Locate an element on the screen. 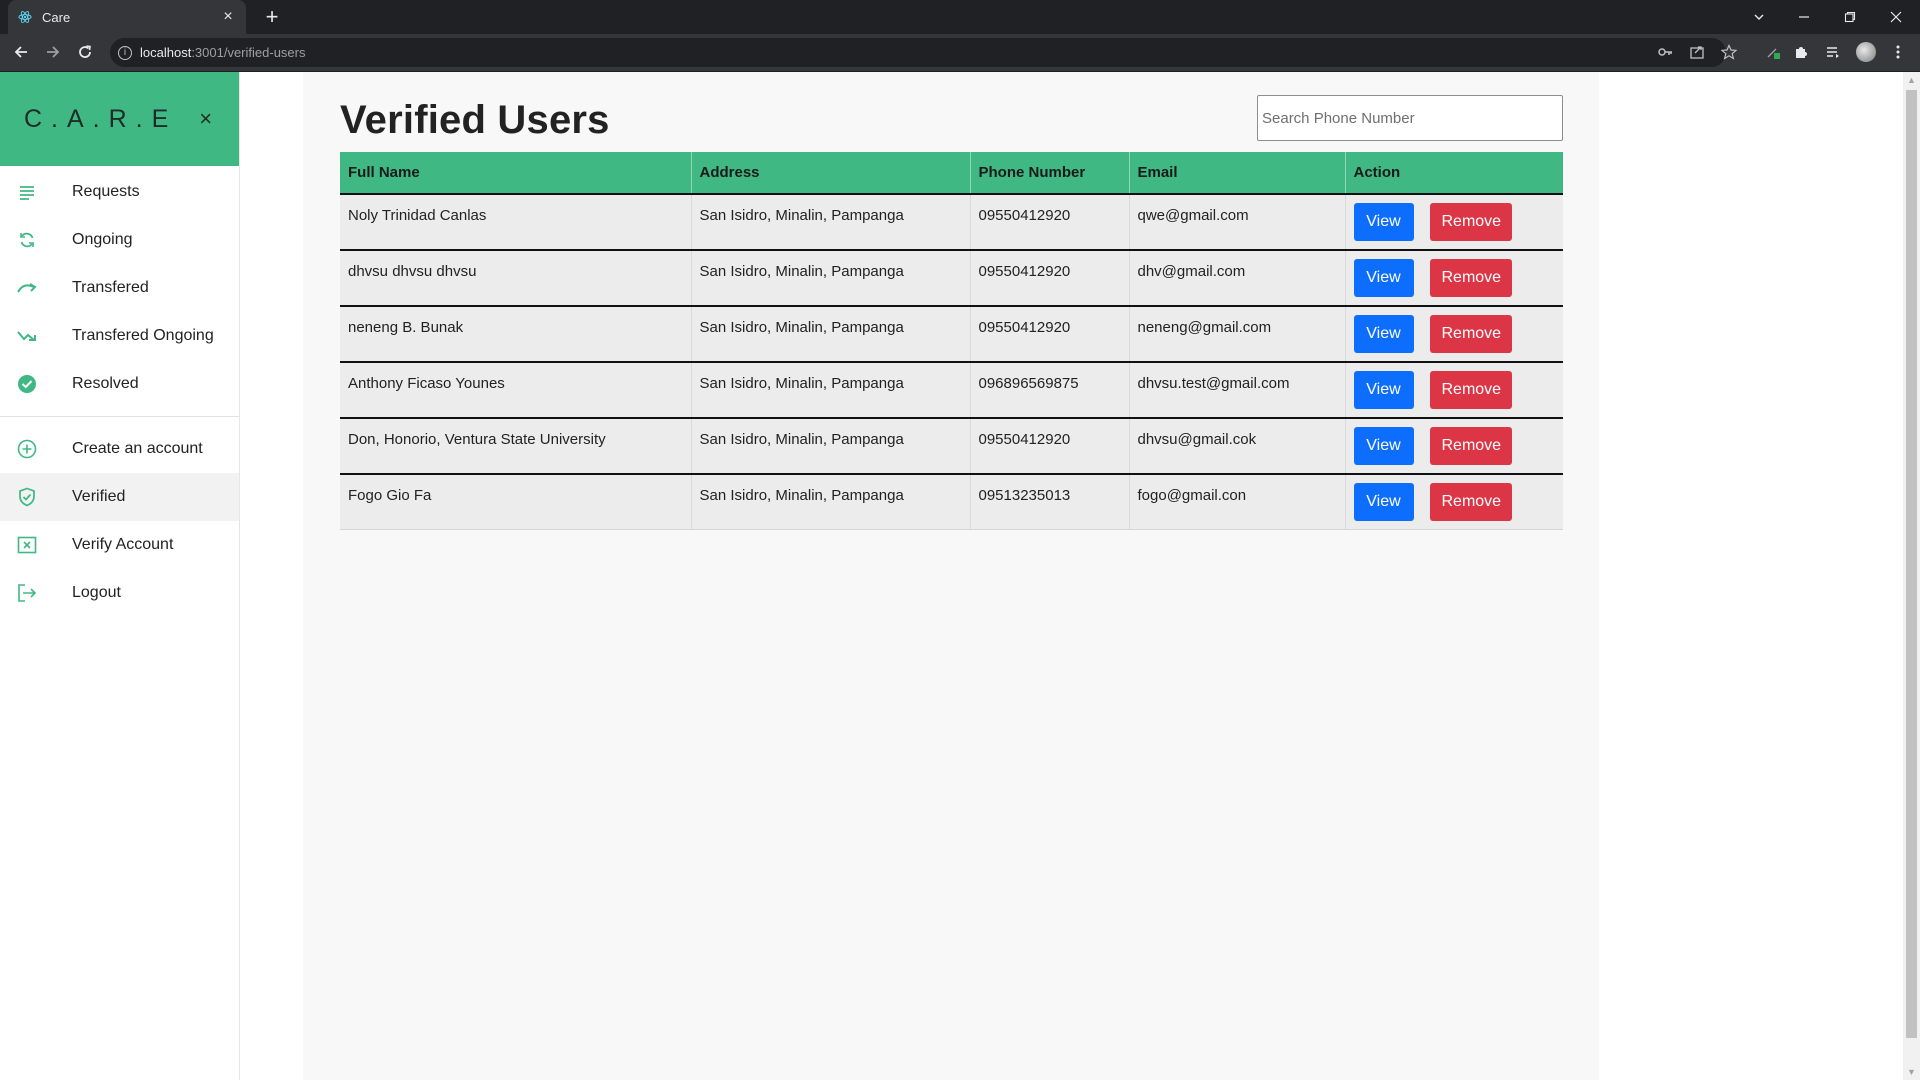 This screenshot has width=1920, height=1080. cell-email: dhv@gmail.com is located at coordinates (1237, 278).